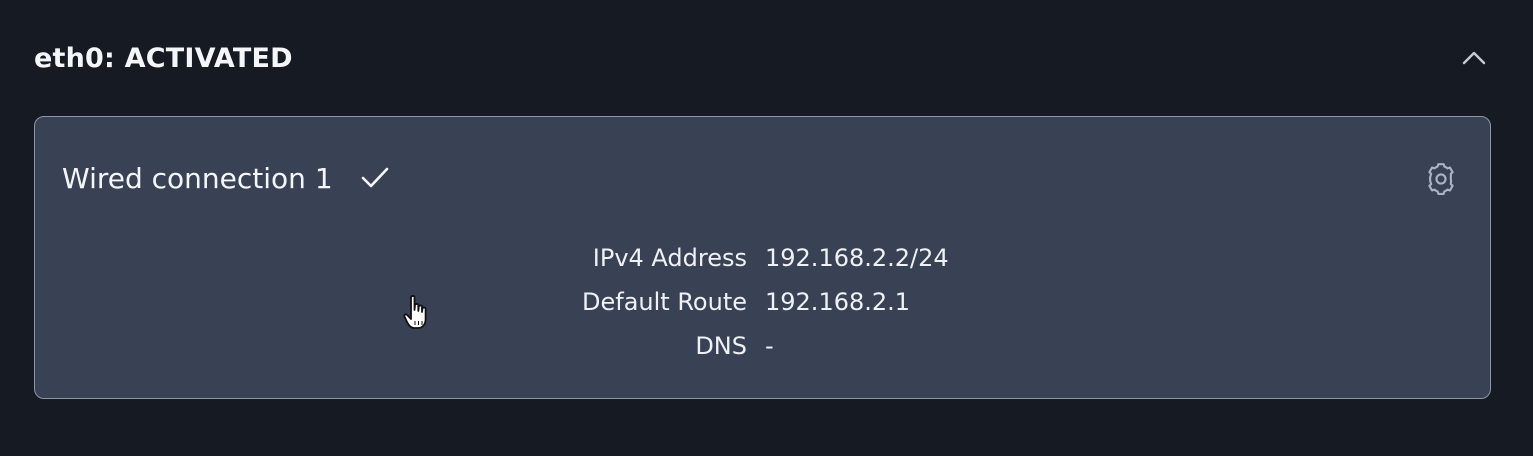  What do you see at coordinates (857, 258) in the screenshot?
I see `detail-value: 192.168.2.2/24` at bounding box center [857, 258].